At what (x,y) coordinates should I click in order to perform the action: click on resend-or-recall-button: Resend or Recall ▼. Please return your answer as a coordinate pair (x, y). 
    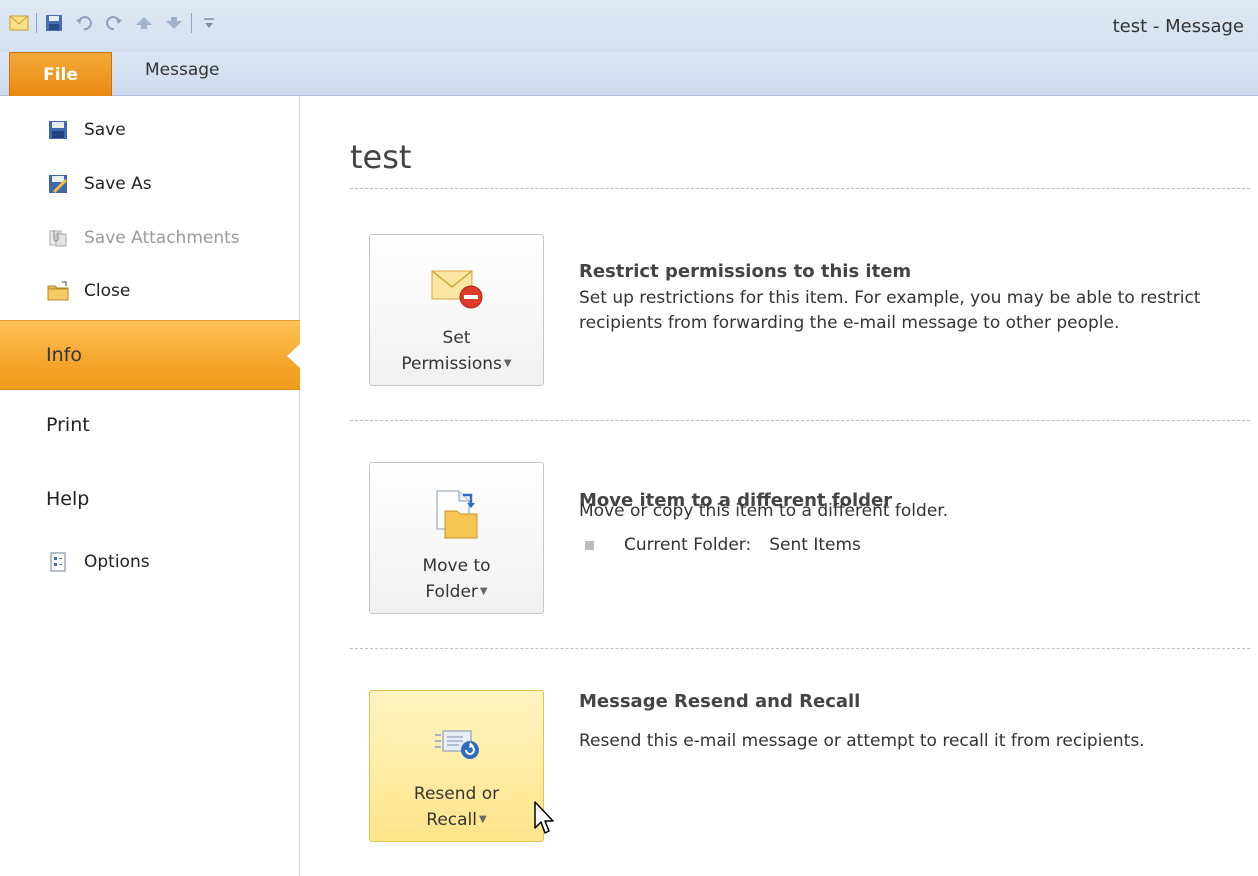
    Looking at the image, I should click on (456, 766).